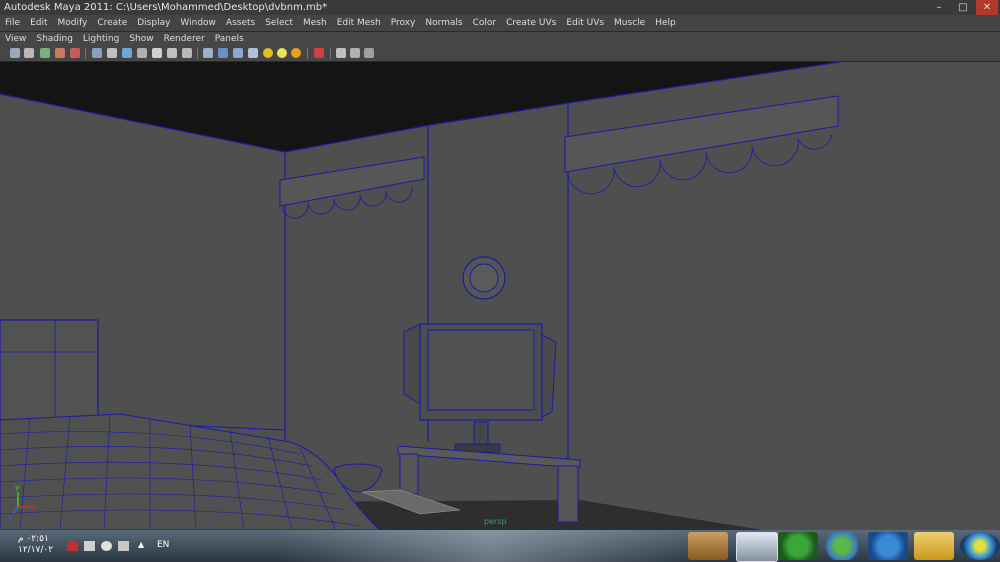  I want to click on wireframe-icon, so click(208, 53).